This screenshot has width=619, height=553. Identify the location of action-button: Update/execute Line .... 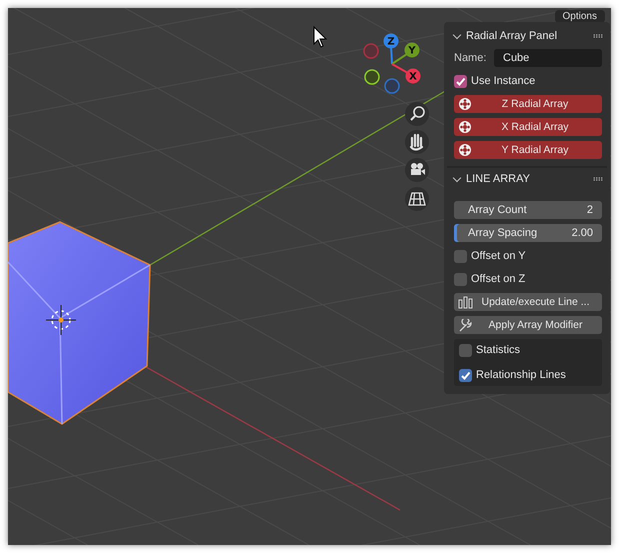
(528, 302).